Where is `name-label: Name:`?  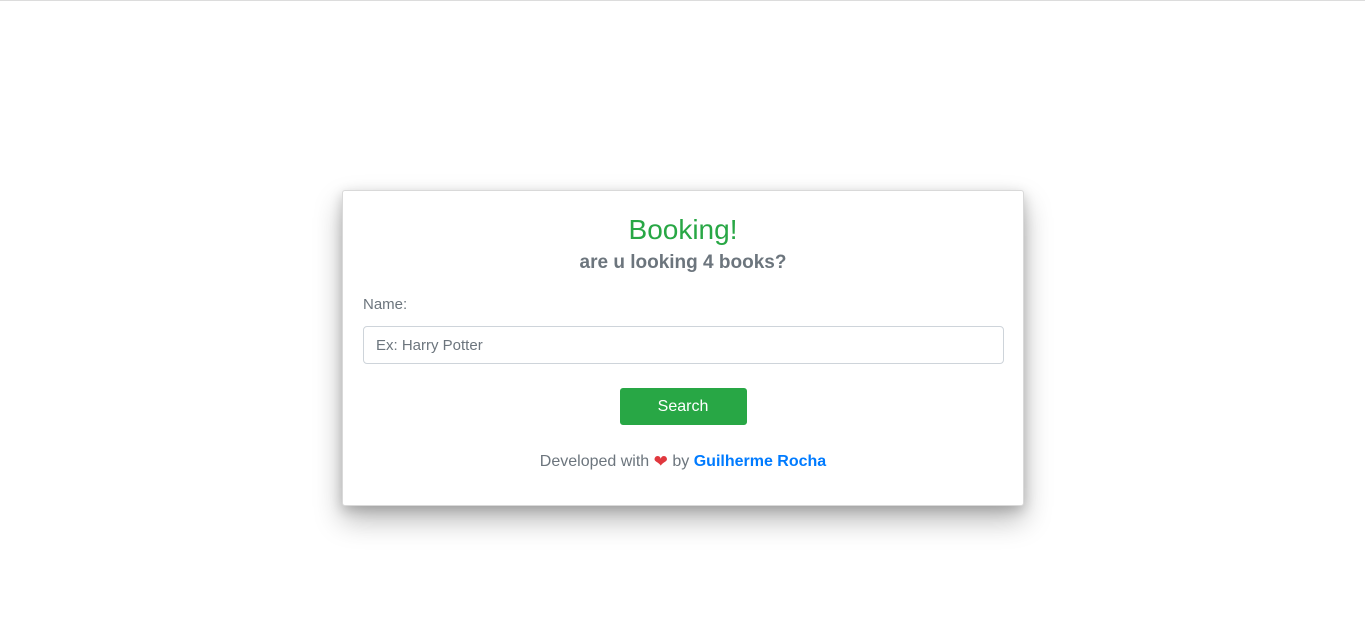 name-label: Name: is located at coordinates (385, 304).